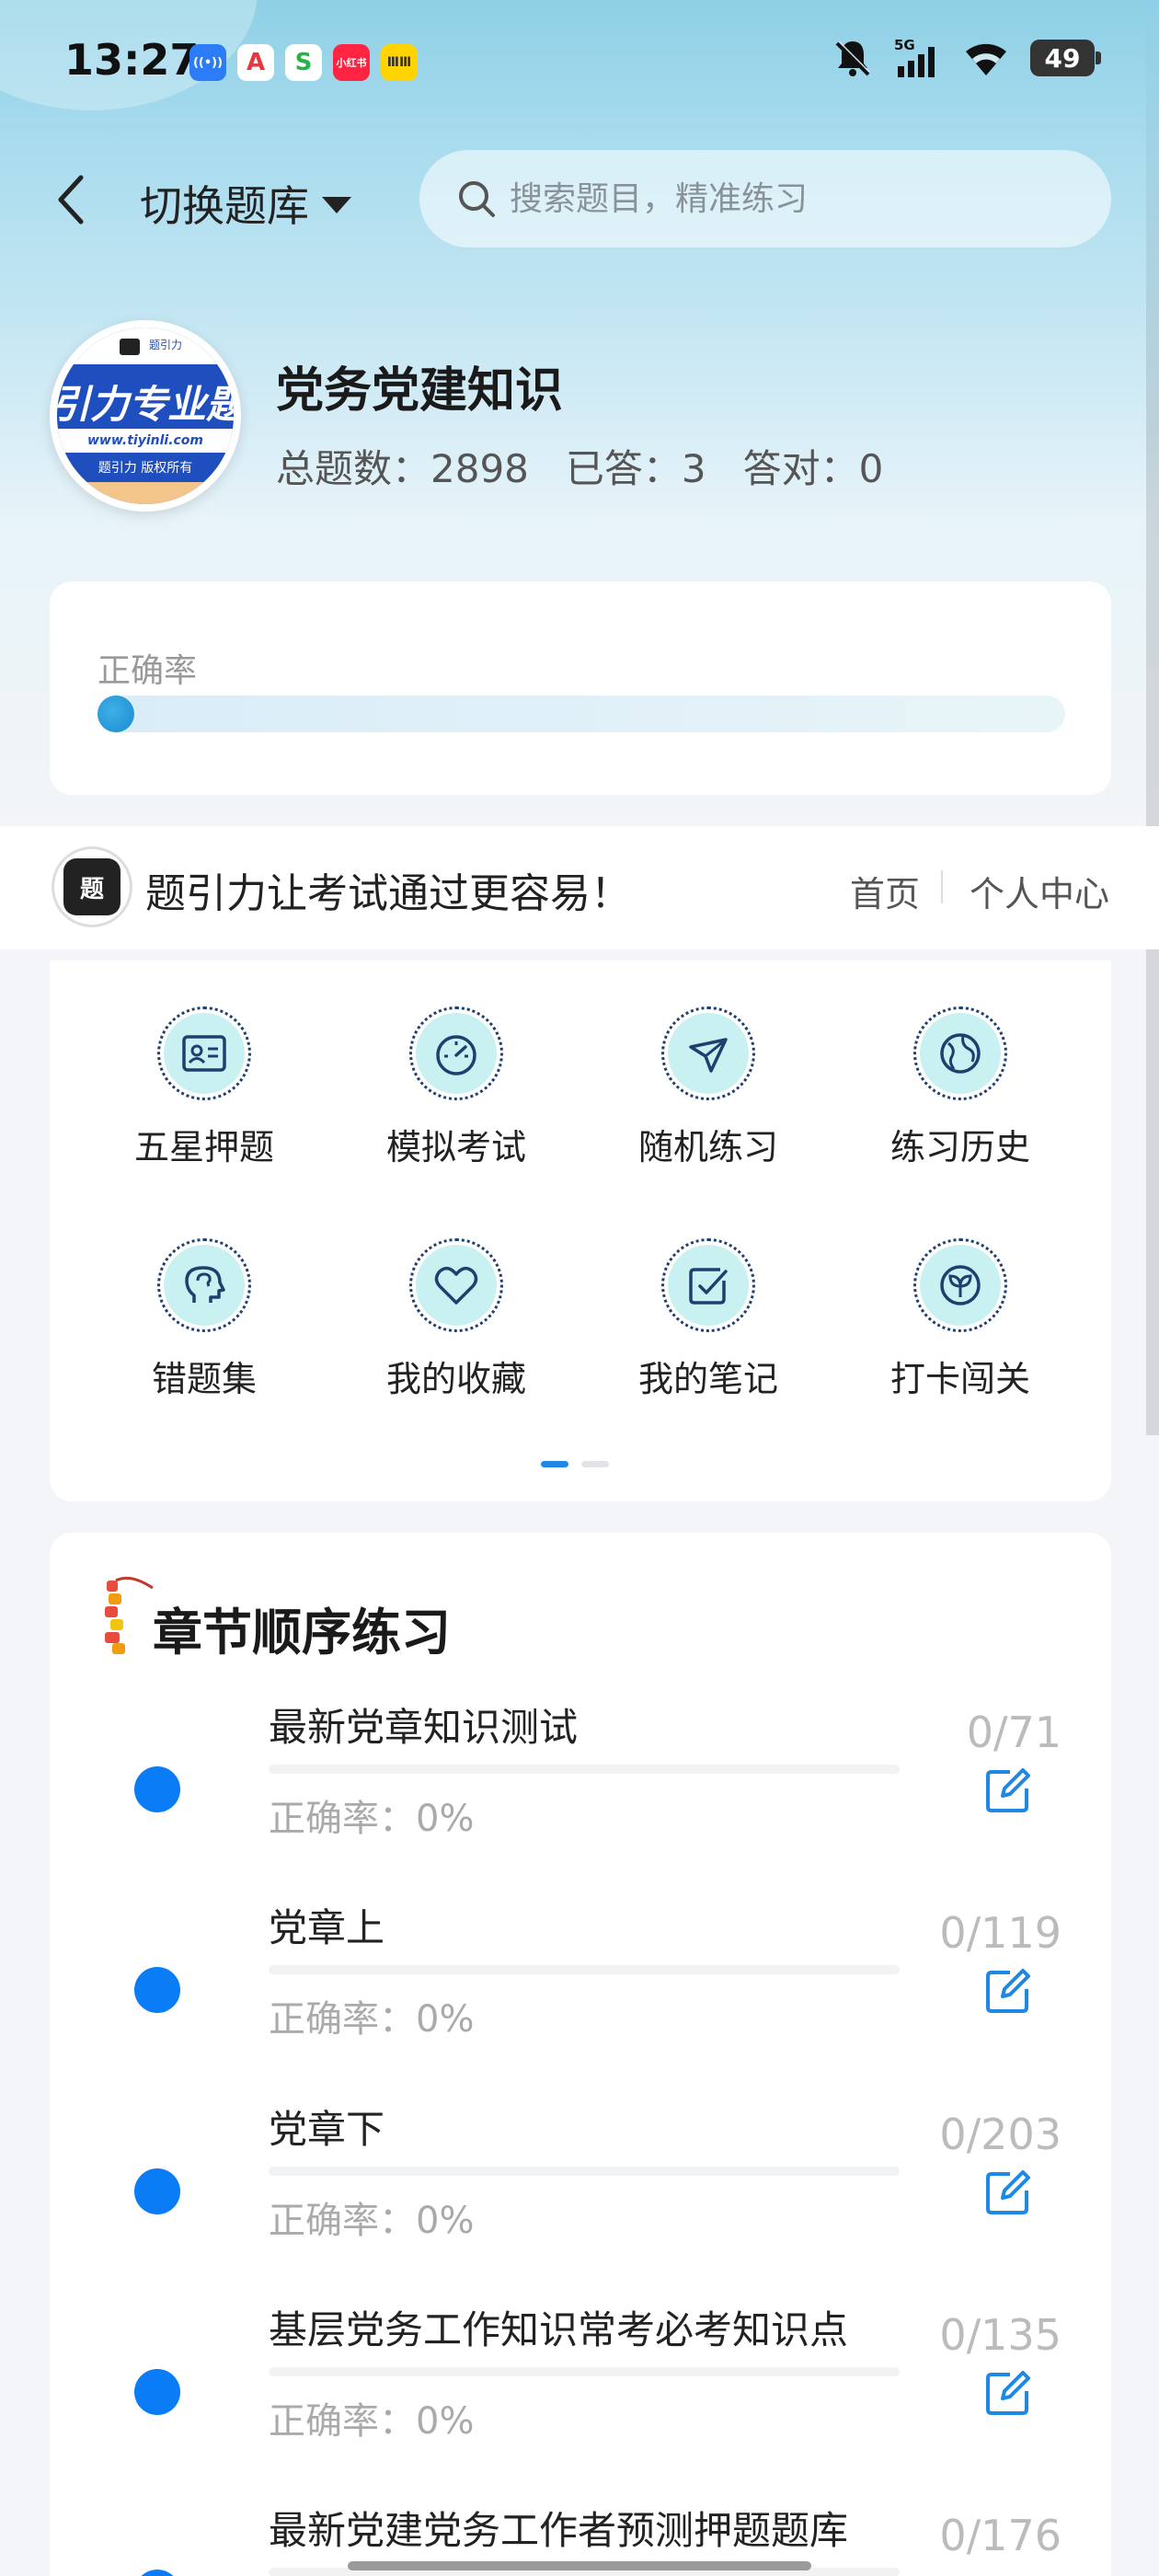 This screenshot has height=2576, width=1159. Describe the element at coordinates (1000, 2134) in the screenshot. I see `chapter-count: 0/203` at that location.